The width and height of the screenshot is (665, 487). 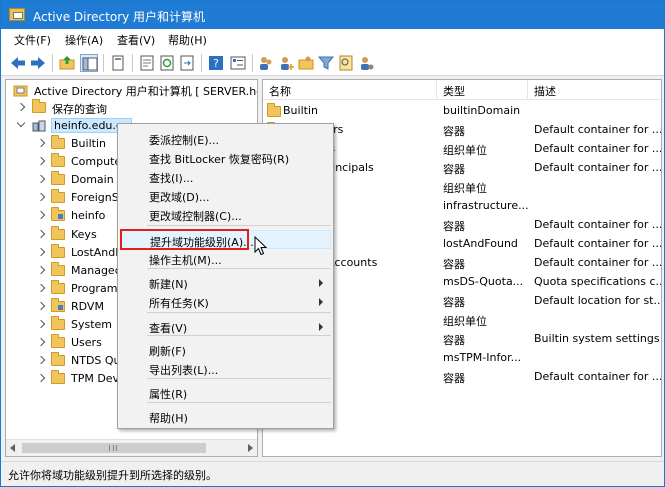 I want to click on add-user-icon, so click(x=286, y=63).